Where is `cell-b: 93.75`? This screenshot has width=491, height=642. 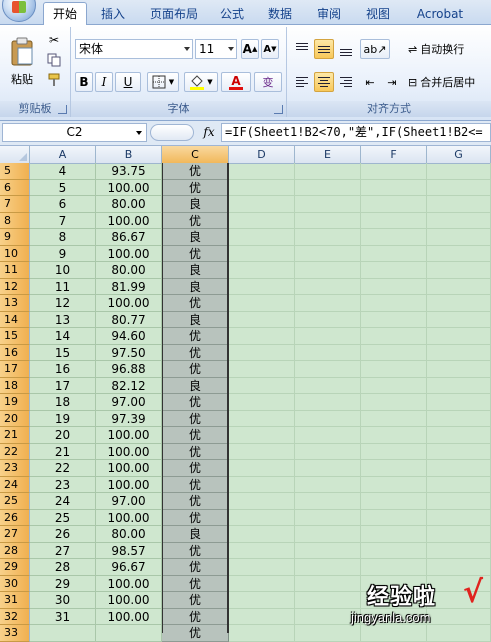 cell-b: 93.75 is located at coordinates (129, 171).